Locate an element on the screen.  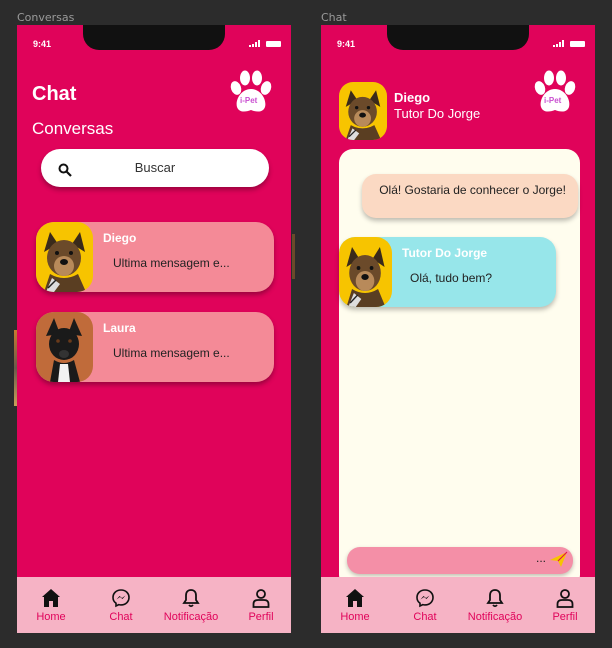
page-title: Chat is located at coordinates (54, 94).